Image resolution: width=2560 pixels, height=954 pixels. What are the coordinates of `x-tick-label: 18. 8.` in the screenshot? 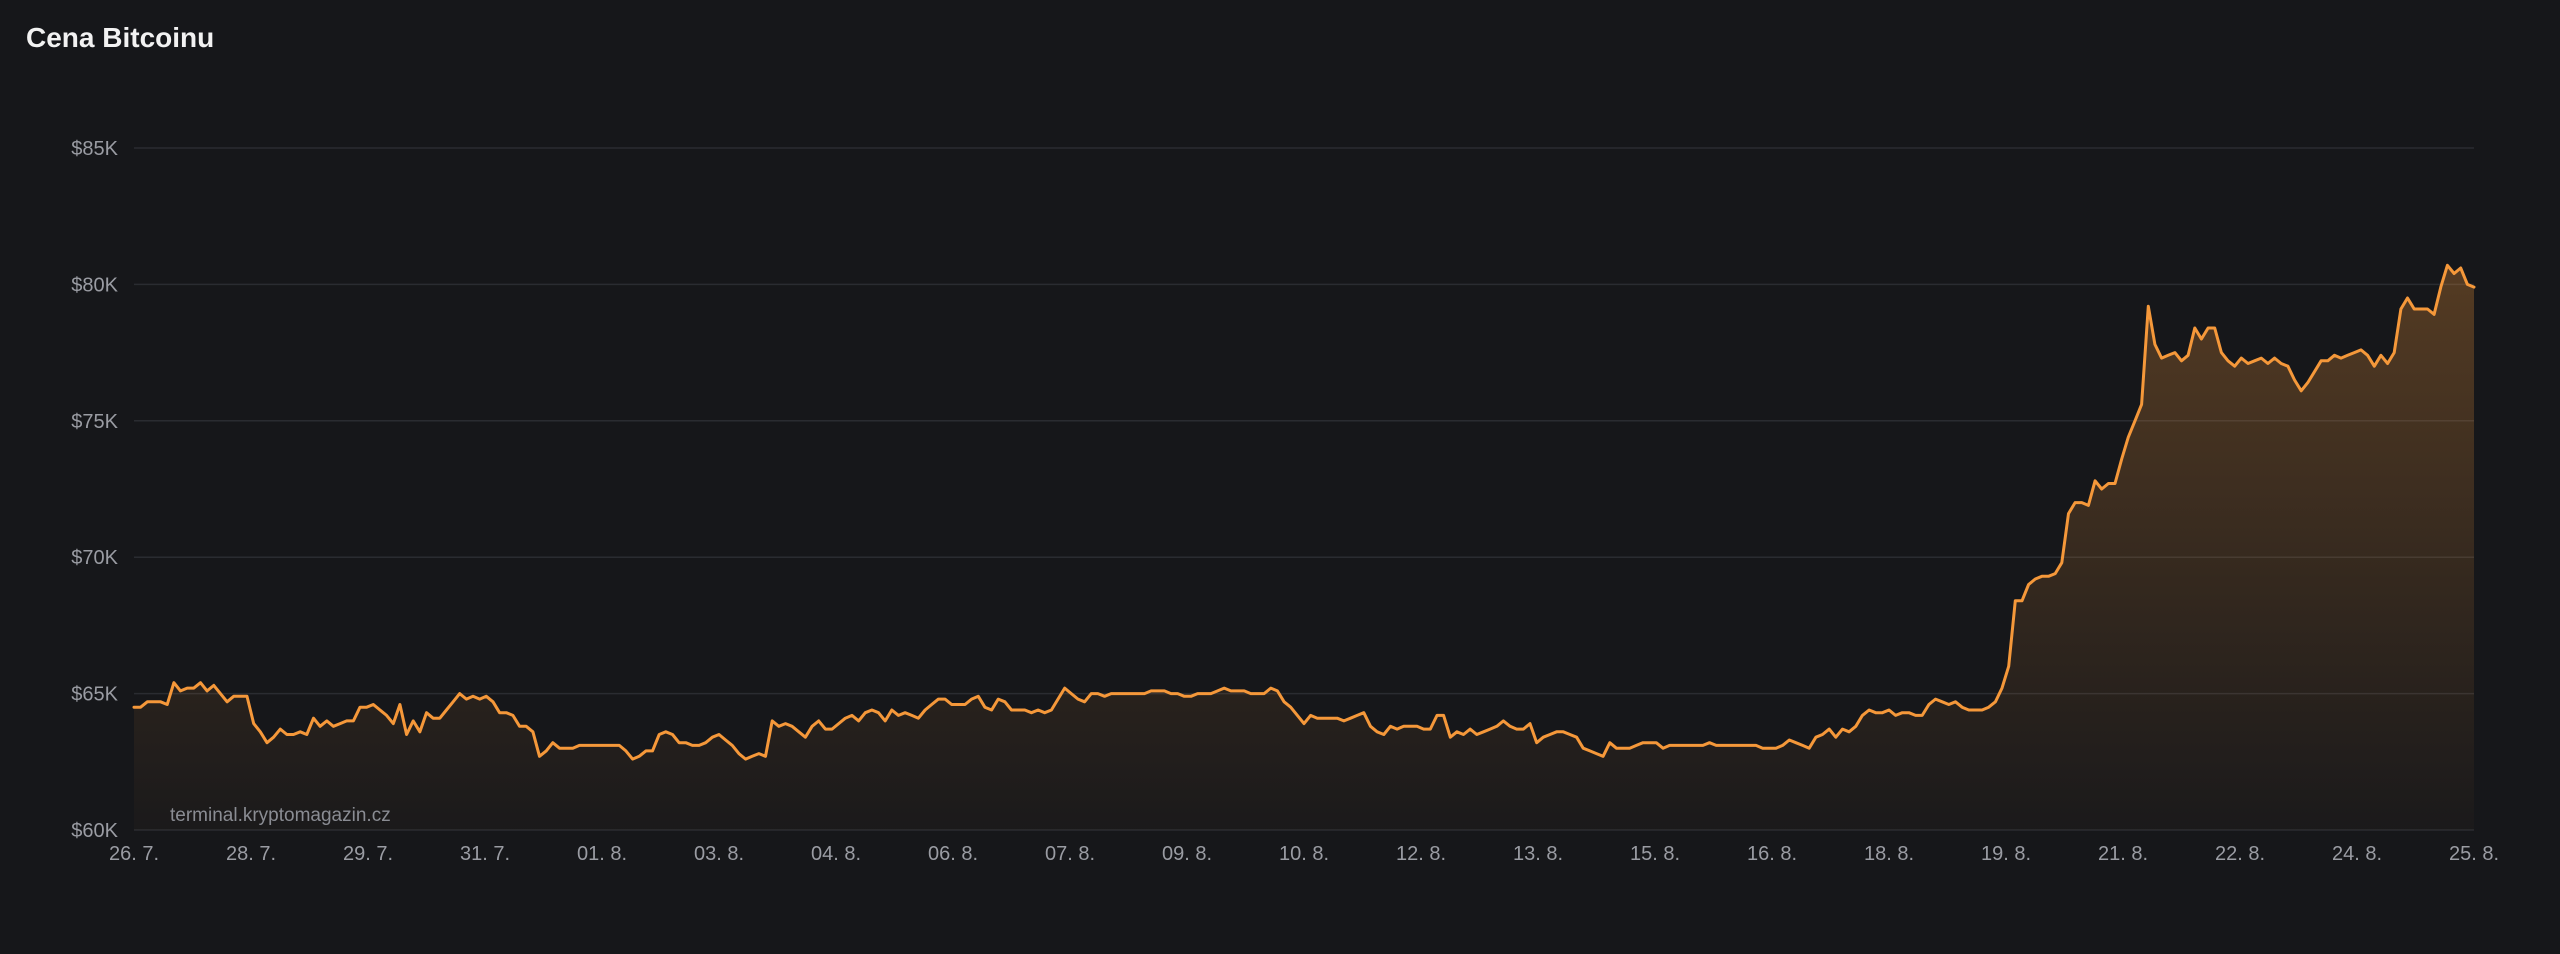 It's located at (1889, 854).